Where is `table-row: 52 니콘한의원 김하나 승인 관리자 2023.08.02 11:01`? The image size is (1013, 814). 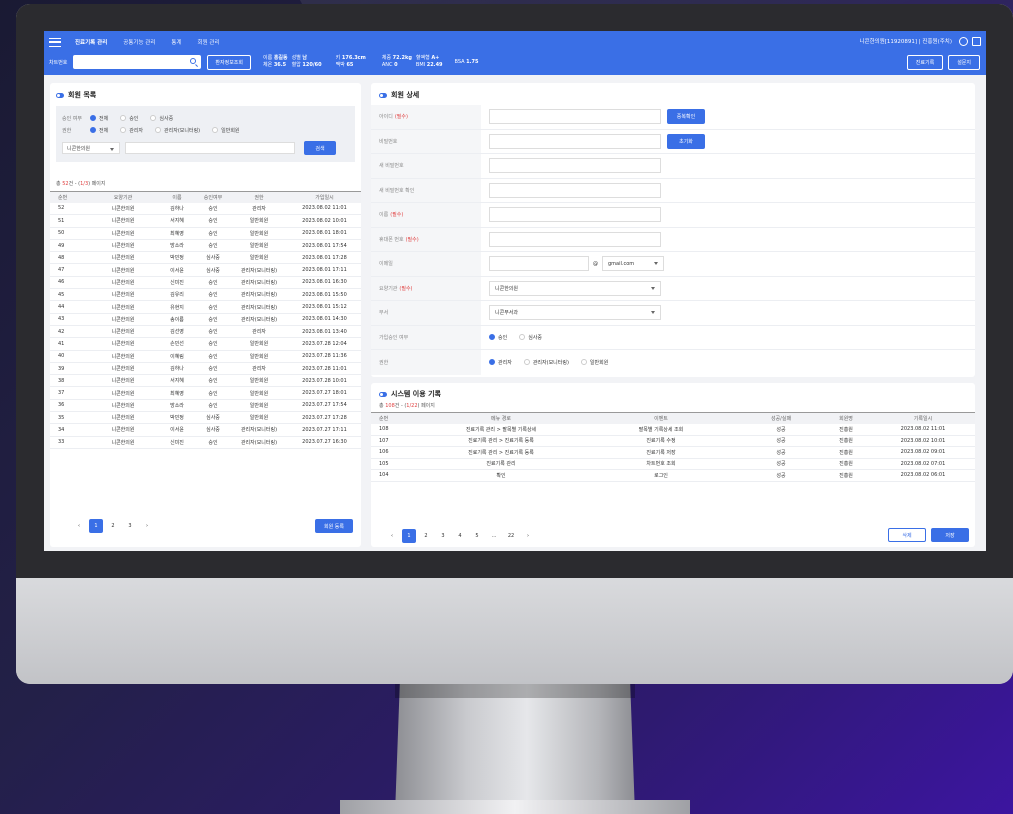
table-row: 52 니콘한의원 김하나 승인 관리자 2023.08.02 11:01 is located at coordinates (205, 209).